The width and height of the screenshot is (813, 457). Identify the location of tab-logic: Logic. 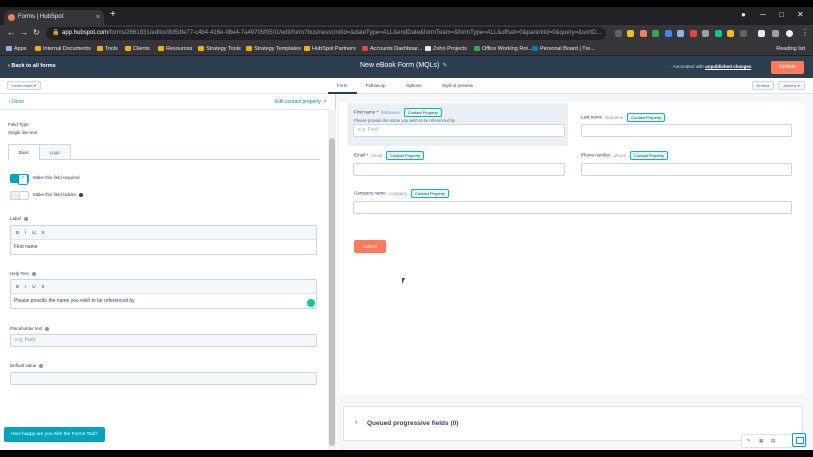
(55, 152).